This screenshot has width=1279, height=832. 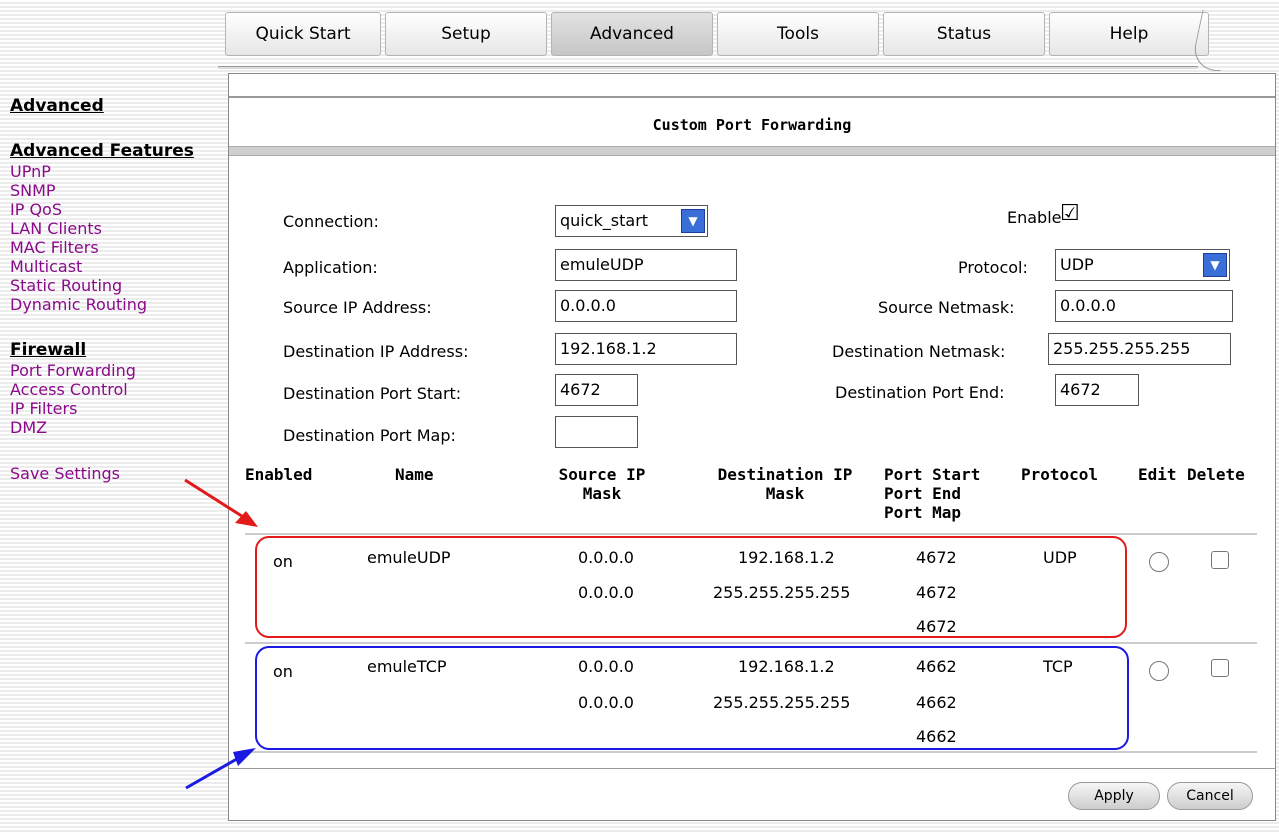 I want to click on application-field: emuleUDP, so click(x=646, y=265).